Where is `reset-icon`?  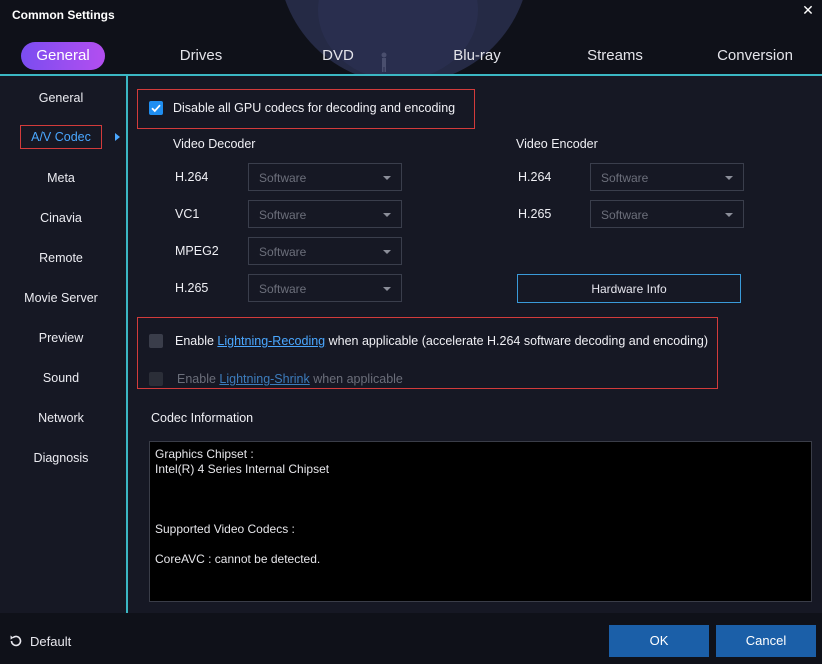 reset-icon is located at coordinates (16, 641).